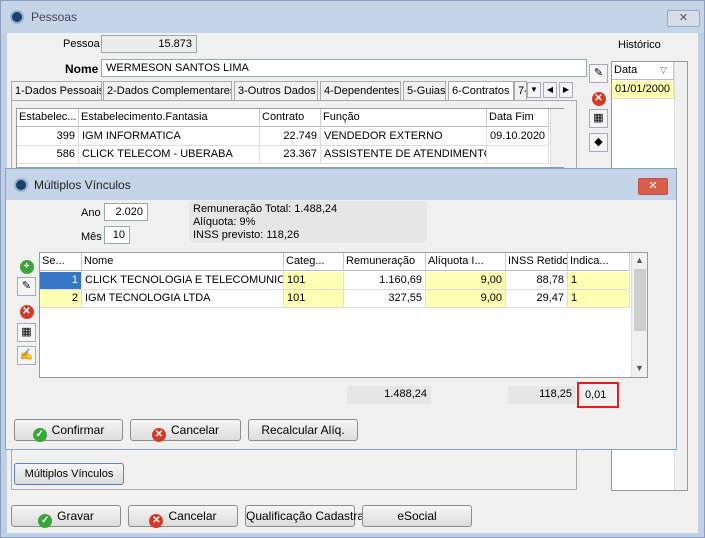 The image size is (705, 538). I want to click on ano-label: Ano, so click(91, 213).